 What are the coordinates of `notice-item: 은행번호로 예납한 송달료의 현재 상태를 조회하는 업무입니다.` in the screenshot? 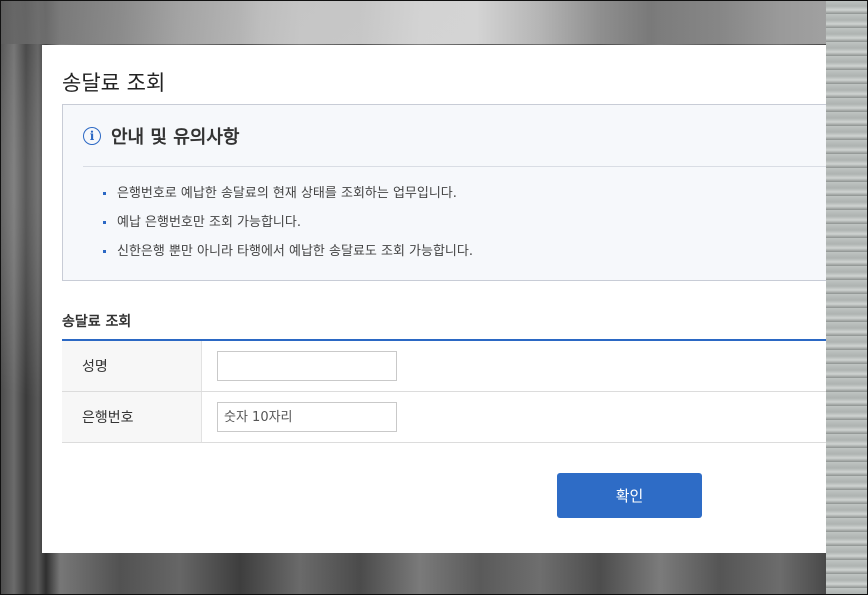 It's located at (288, 198).